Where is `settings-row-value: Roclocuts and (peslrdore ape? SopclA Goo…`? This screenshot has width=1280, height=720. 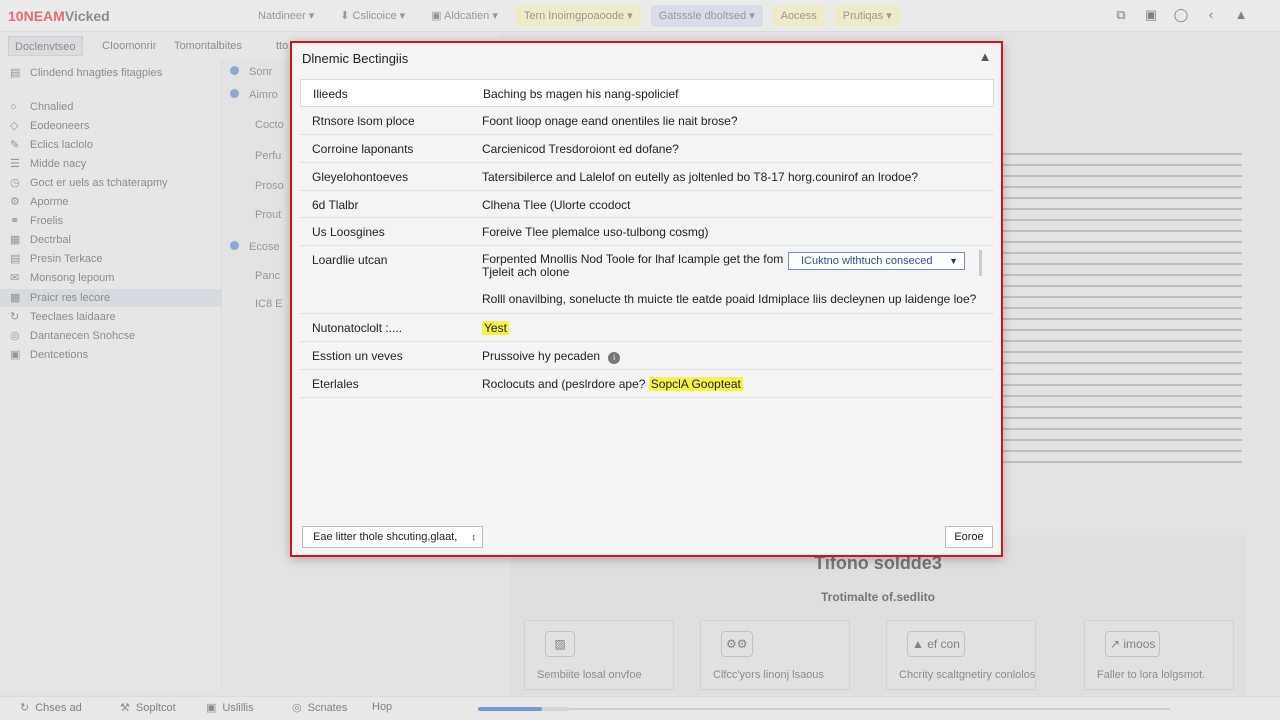 settings-row-value: Roclocuts and (peslrdore ape? SopclA Goo… is located at coordinates (612, 384).